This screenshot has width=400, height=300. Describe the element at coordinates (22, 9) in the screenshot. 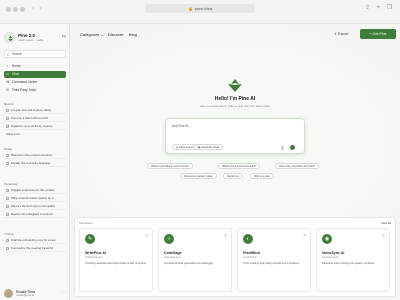

I see `maximize-window-icon` at that location.